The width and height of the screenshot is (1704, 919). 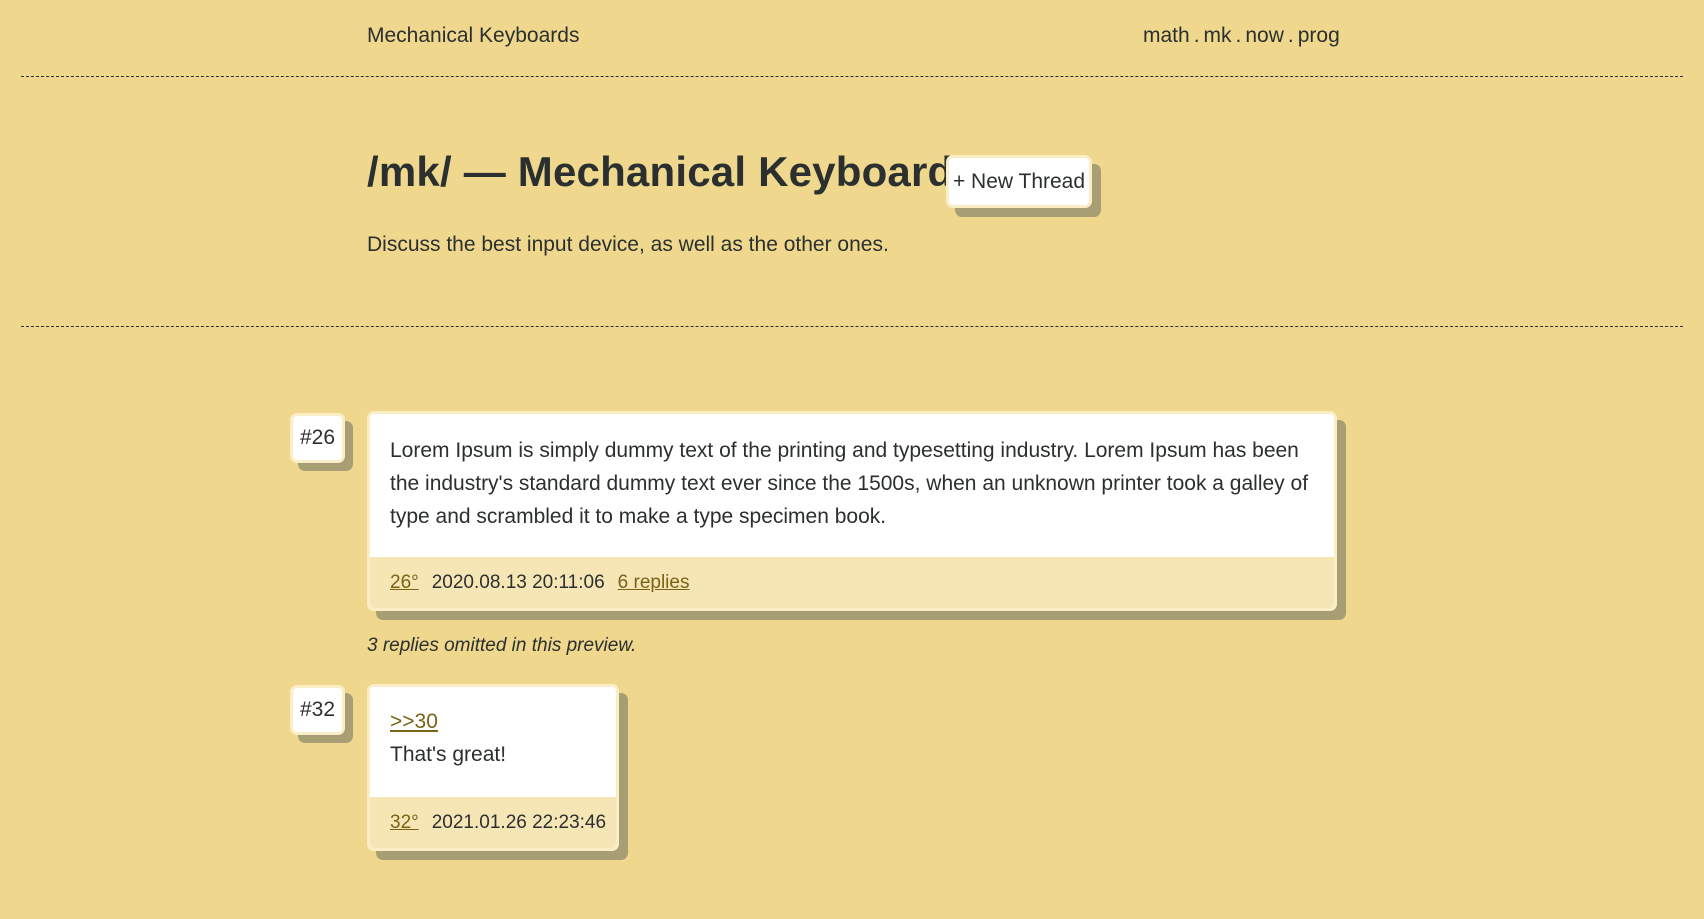 What do you see at coordinates (672, 171) in the screenshot?
I see `board-heading: /mk/ — Mechanical Keyboards` at bounding box center [672, 171].